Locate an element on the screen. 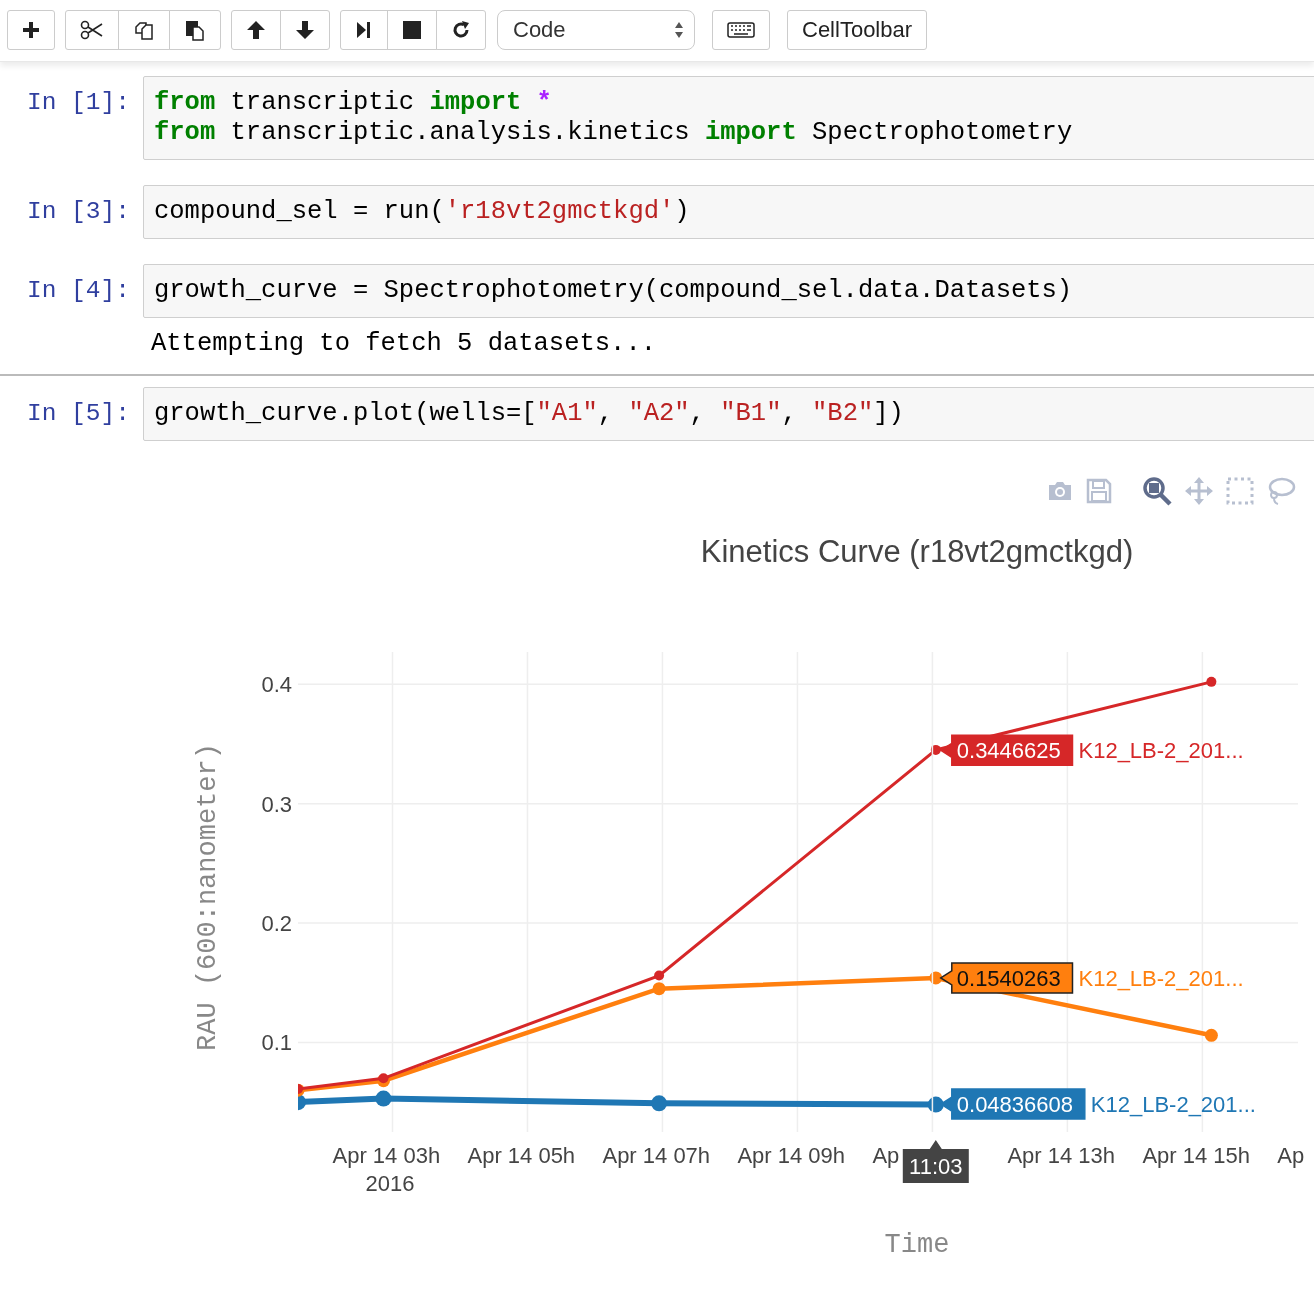 Image resolution: width=1314 pixels, height=1292 pixels. code-cell: growth_curve.plot(wells=["A1", "A2", "B1", "B2"]) is located at coordinates (728, 414).